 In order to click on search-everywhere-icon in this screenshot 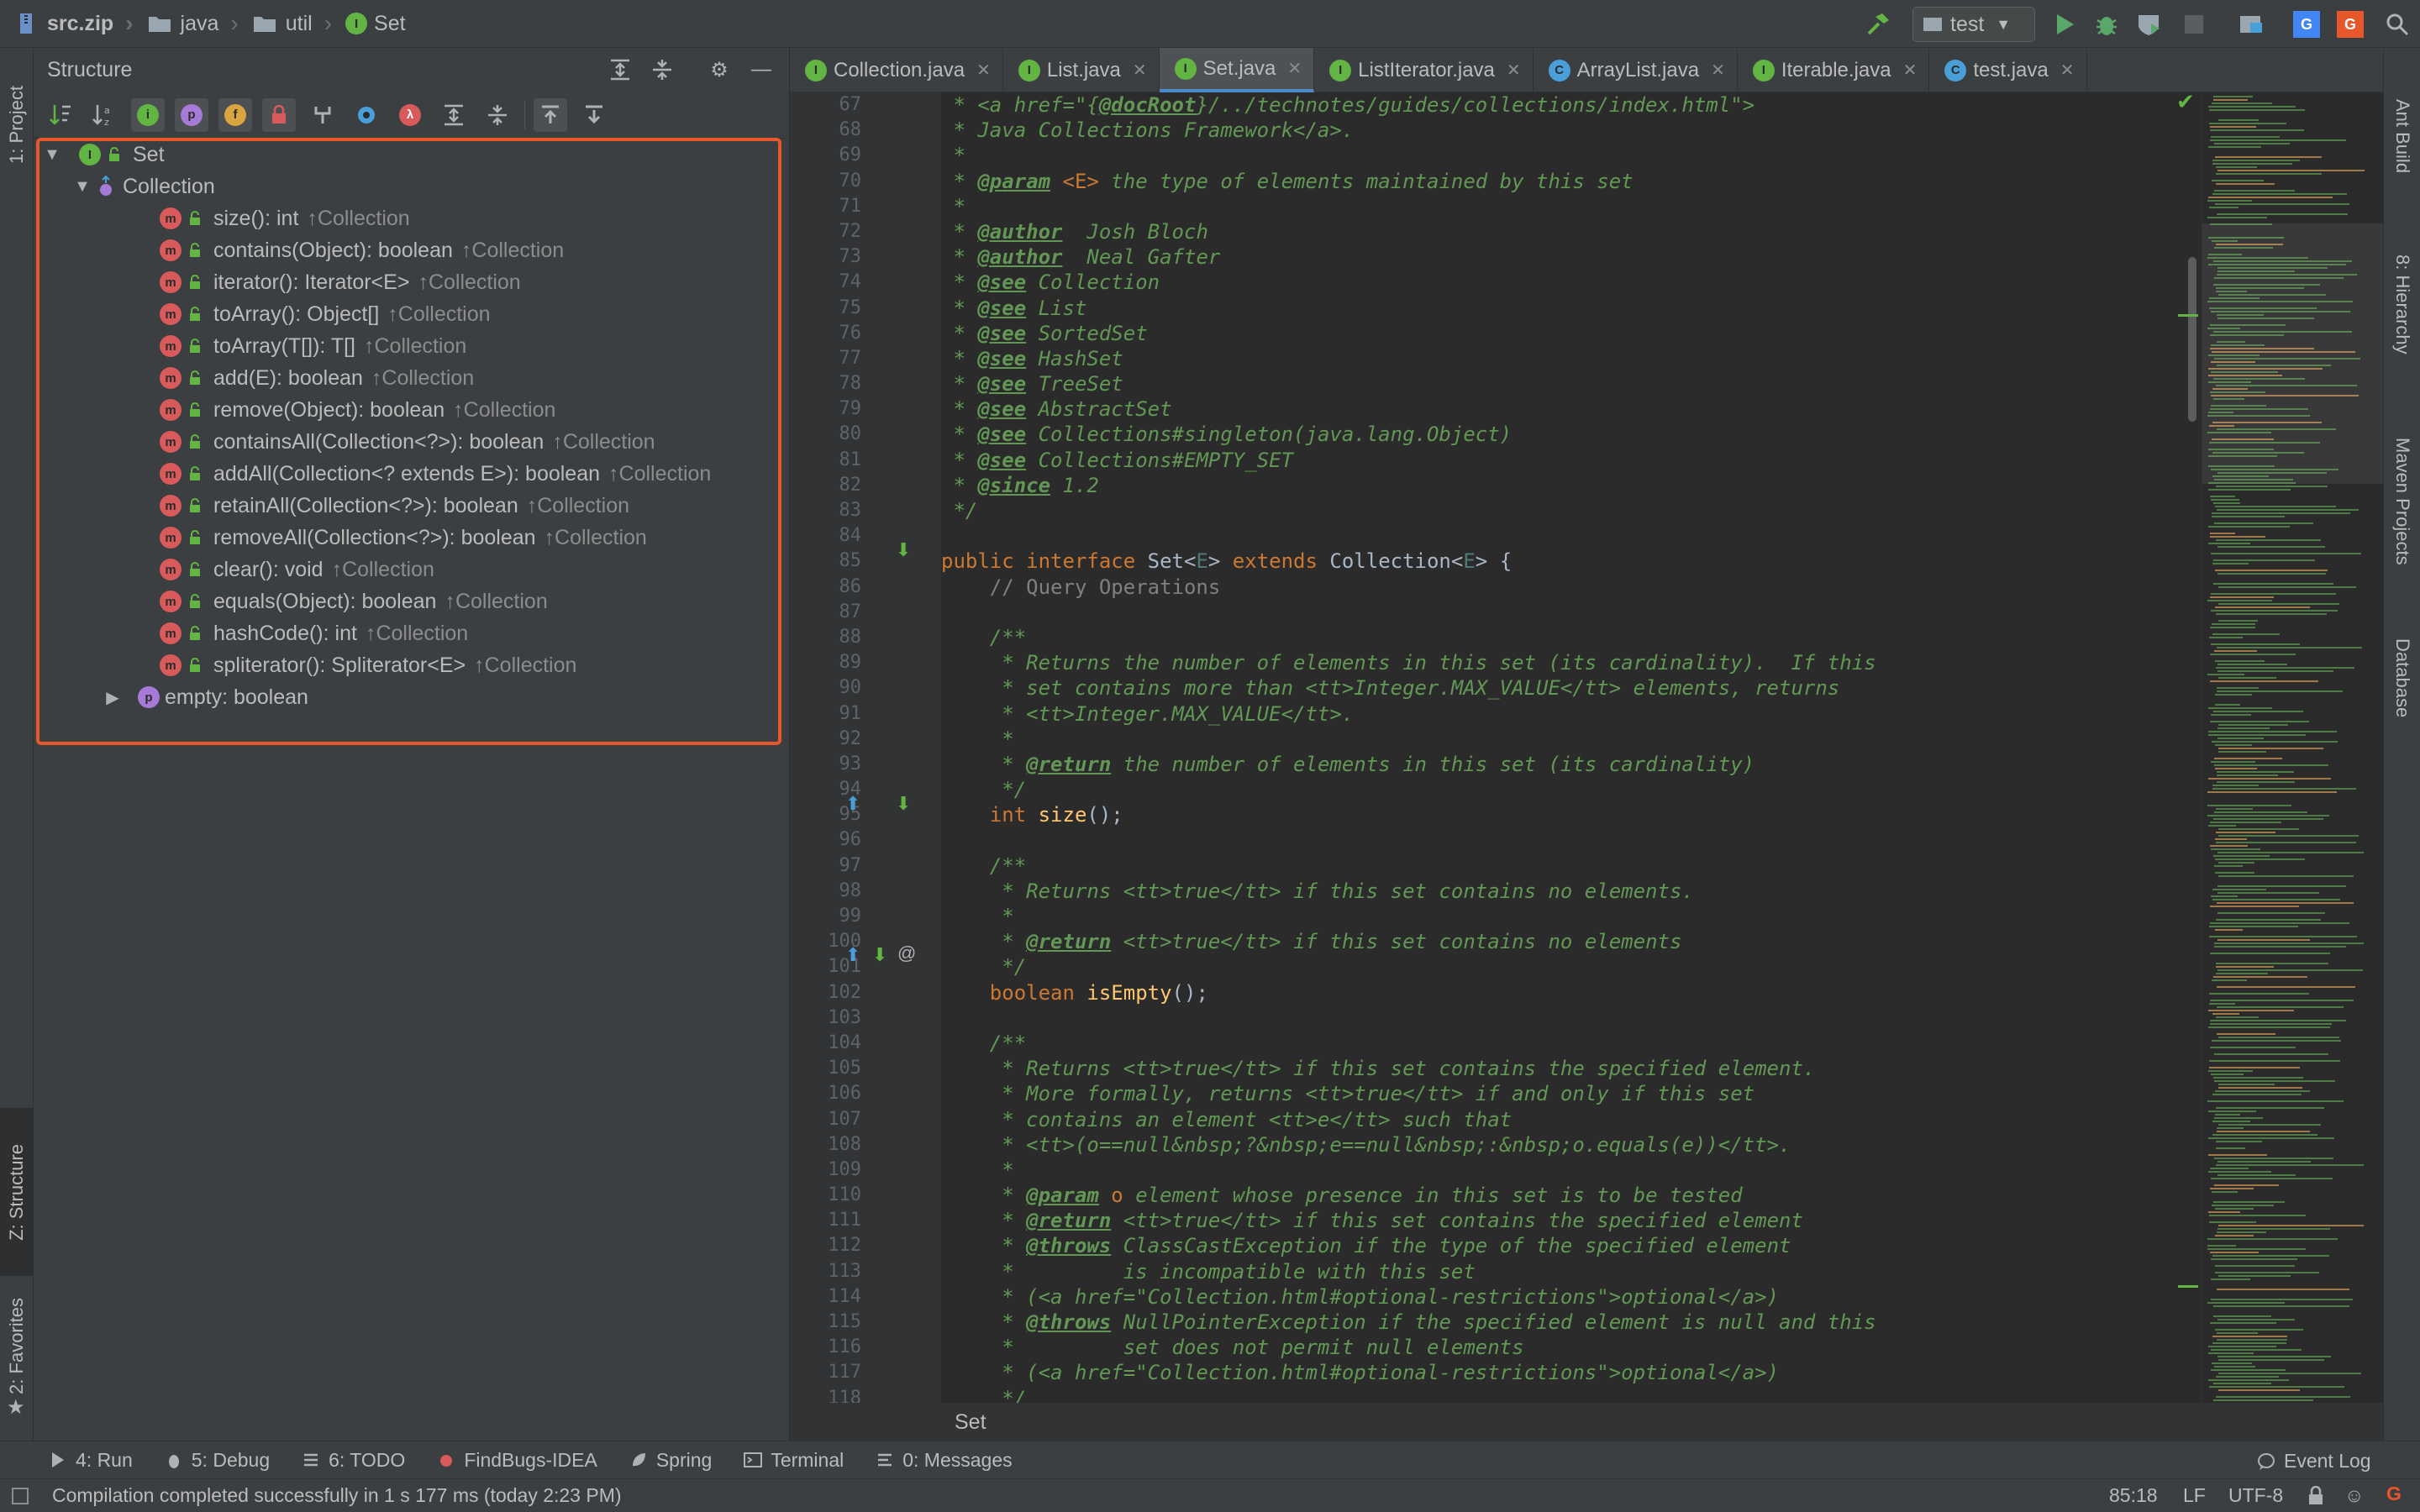, I will do `click(2397, 24)`.